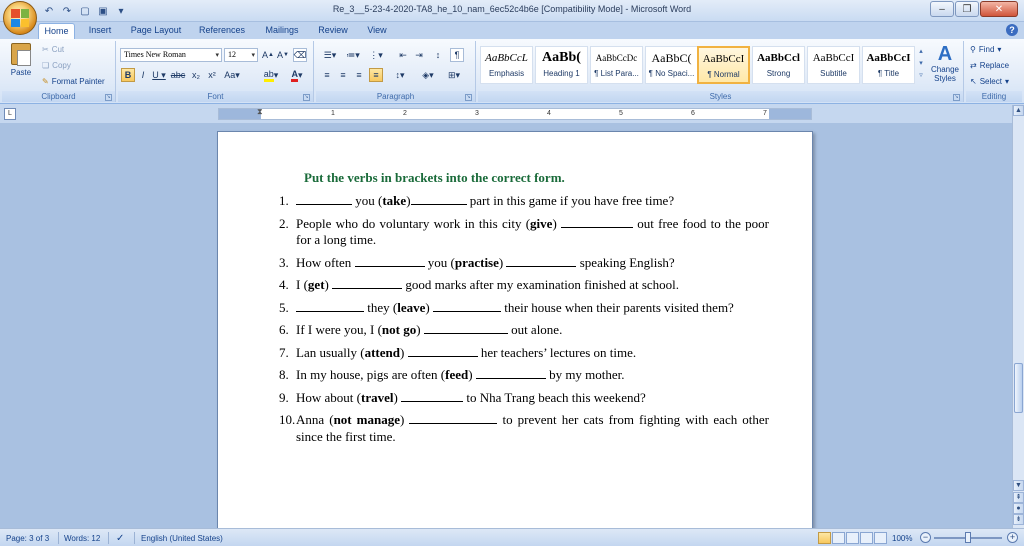 The height and width of the screenshot is (546, 1024). What do you see at coordinates (468, 97) in the screenshot?
I see `paragraph-launcher-icon: ↘` at bounding box center [468, 97].